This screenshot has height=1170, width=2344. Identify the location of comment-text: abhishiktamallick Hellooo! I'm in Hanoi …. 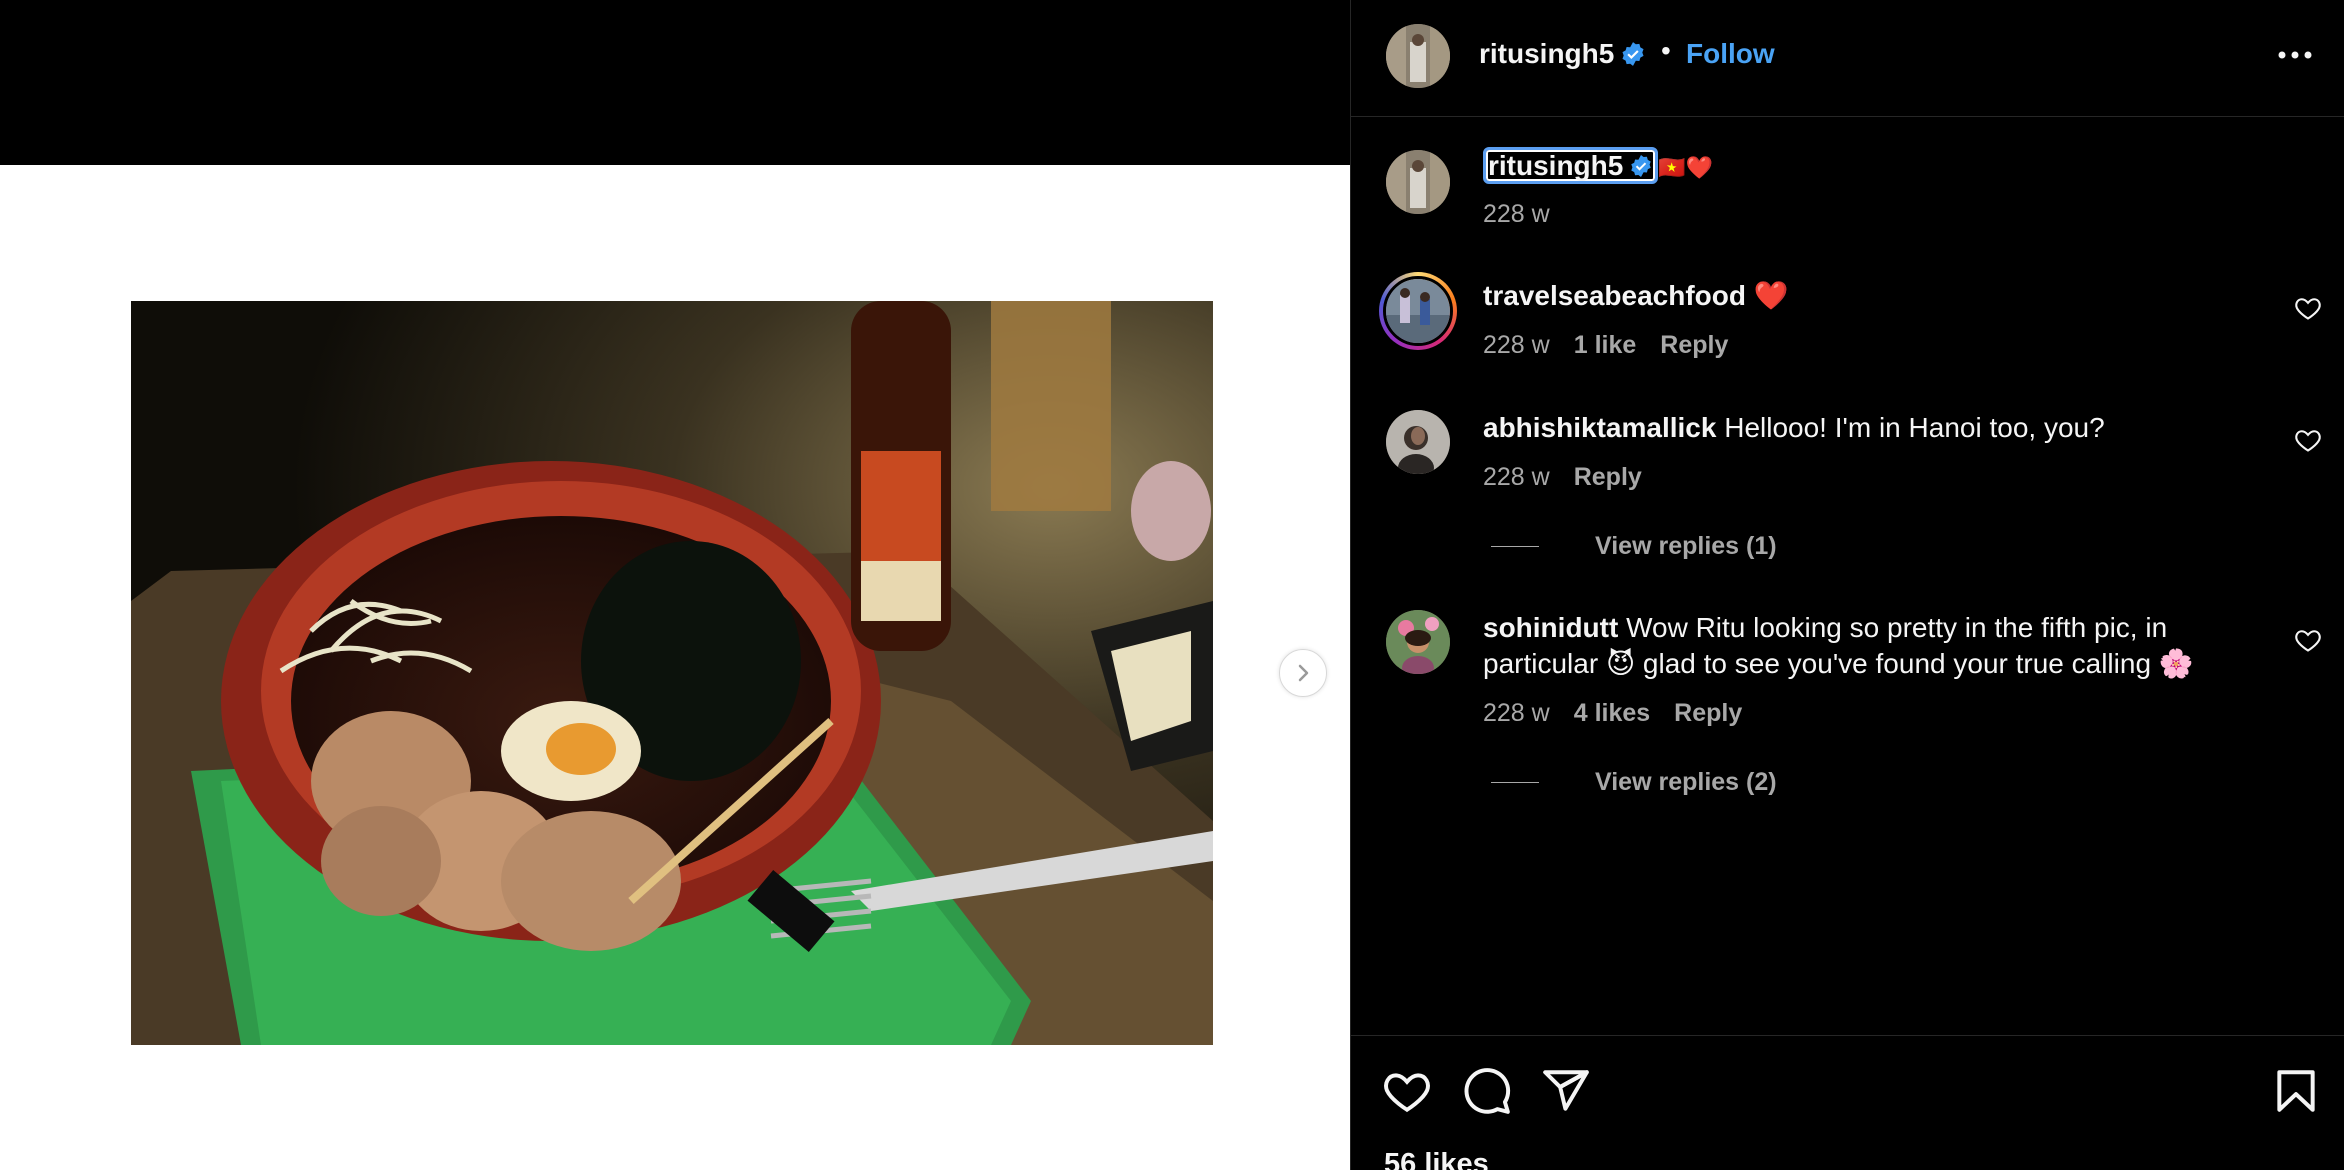
(1873, 428).